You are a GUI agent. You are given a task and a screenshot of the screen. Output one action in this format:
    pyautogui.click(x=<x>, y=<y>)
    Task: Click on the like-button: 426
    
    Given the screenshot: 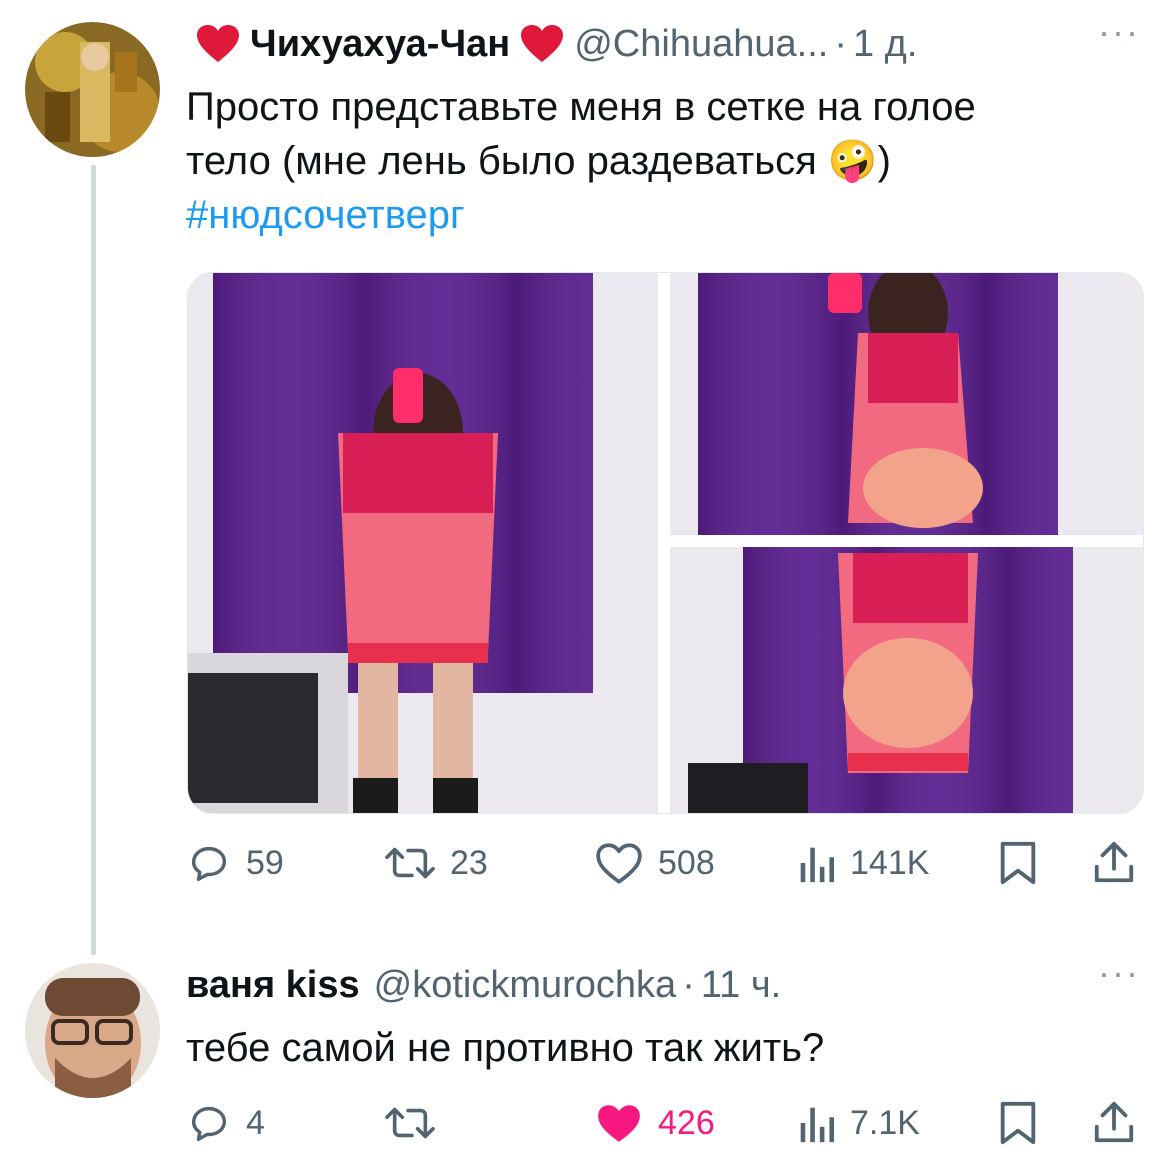 What is the action you would take?
    pyautogui.click(x=654, y=1123)
    